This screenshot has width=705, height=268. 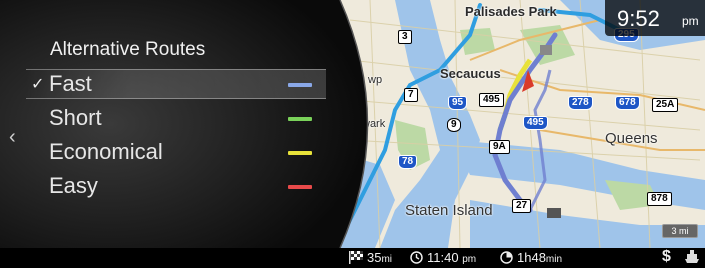 What do you see at coordinates (374, 124) in the screenshot?
I see `map-label-wark: wark` at bounding box center [374, 124].